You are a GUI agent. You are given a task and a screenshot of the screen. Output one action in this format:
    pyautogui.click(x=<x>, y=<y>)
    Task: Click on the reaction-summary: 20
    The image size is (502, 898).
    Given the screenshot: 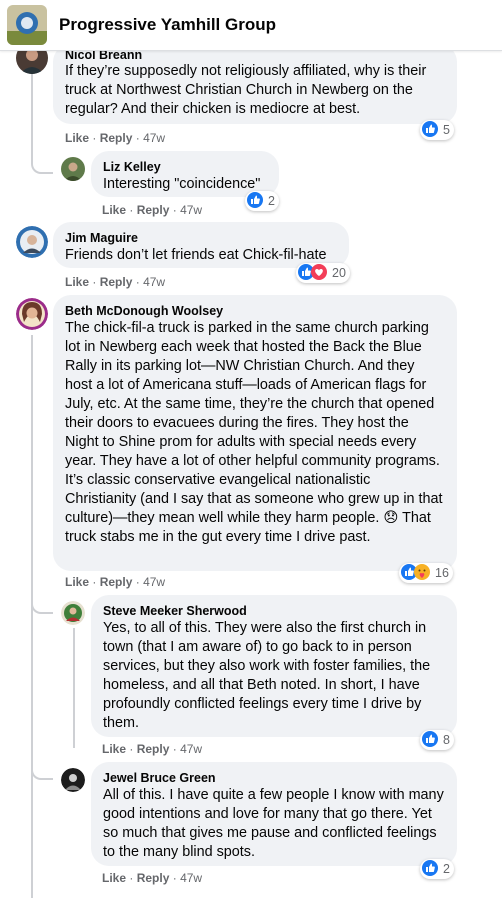 What is the action you would take?
    pyautogui.click(x=323, y=273)
    